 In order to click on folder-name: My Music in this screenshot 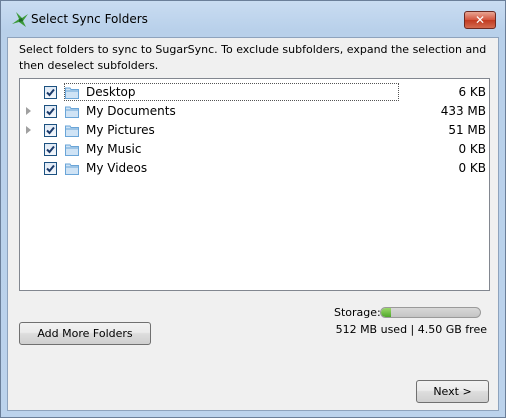, I will do `click(114, 149)`.